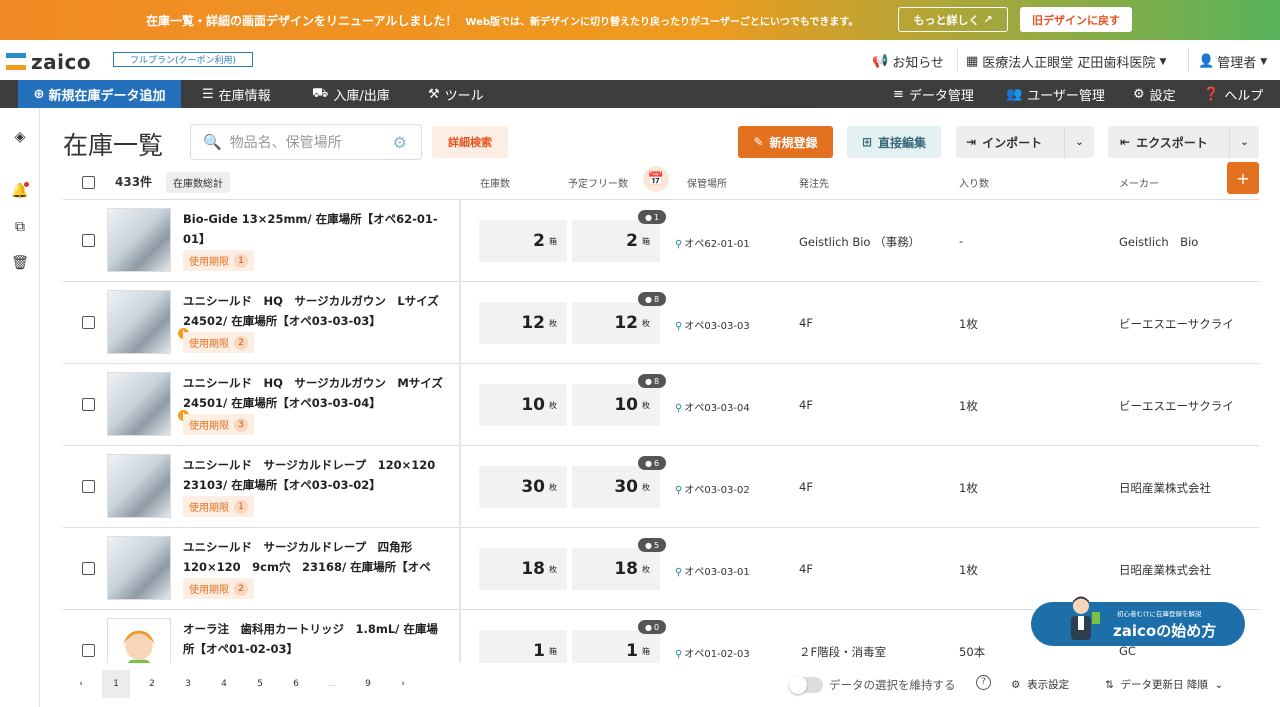 The width and height of the screenshot is (1280, 707). I want to click on notice-link: 📢 お知らせ, so click(908, 61).